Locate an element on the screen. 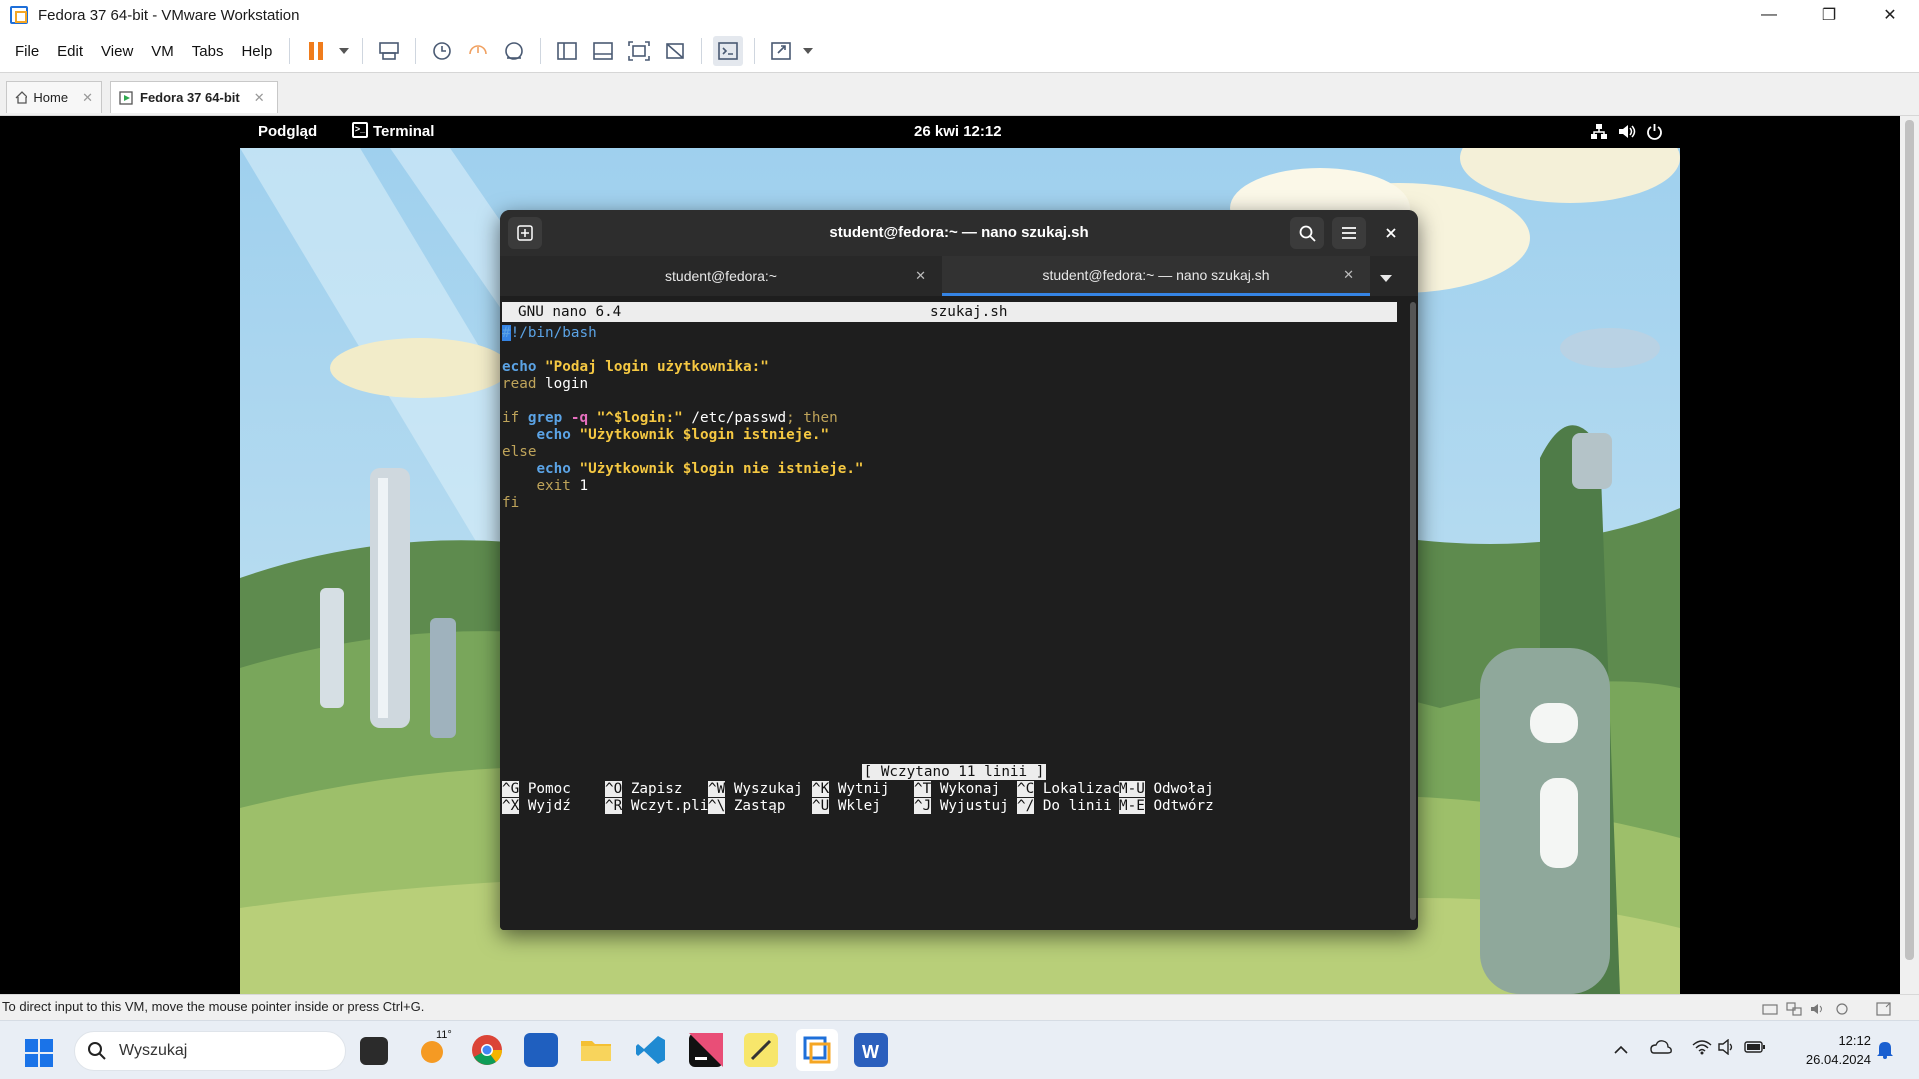  shortcut-label: Zastąp is located at coordinates (759, 806).